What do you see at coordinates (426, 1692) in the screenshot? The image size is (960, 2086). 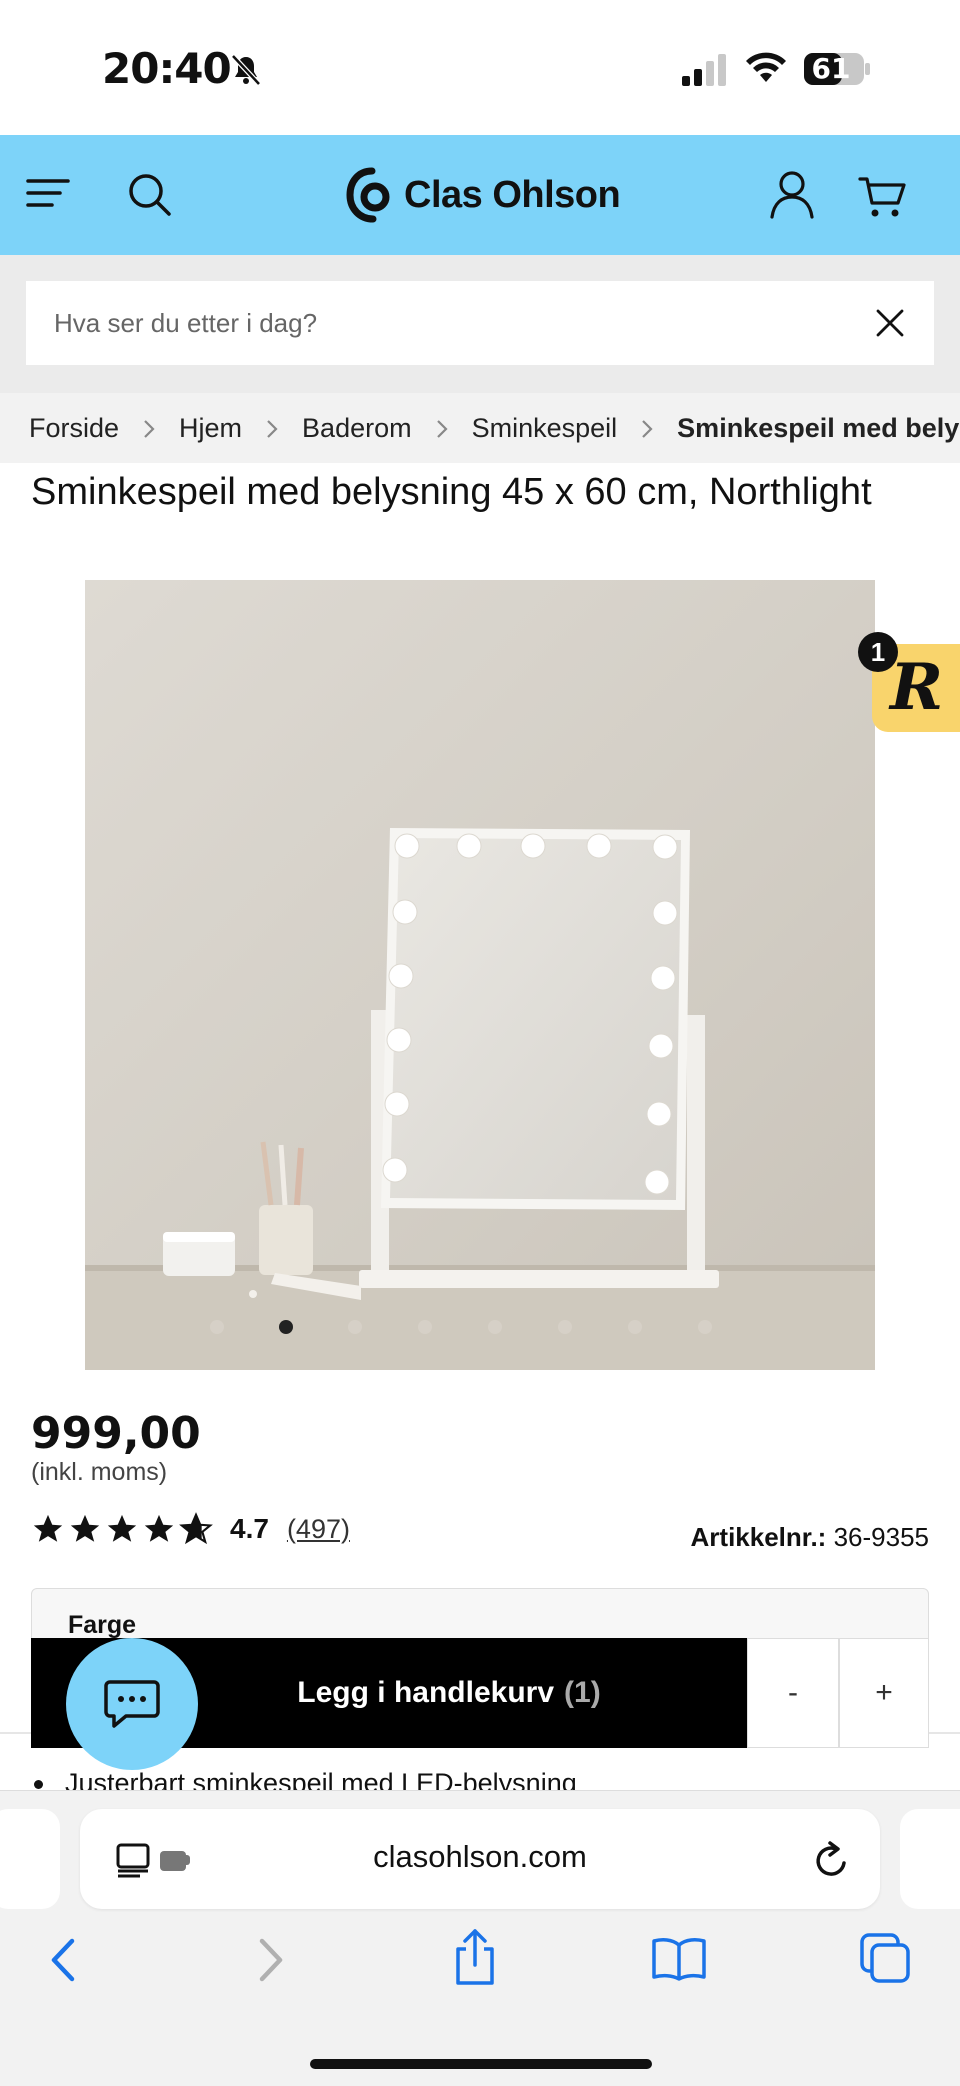 I see `add-to-cart-label: Legg i handlekurv` at bounding box center [426, 1692].